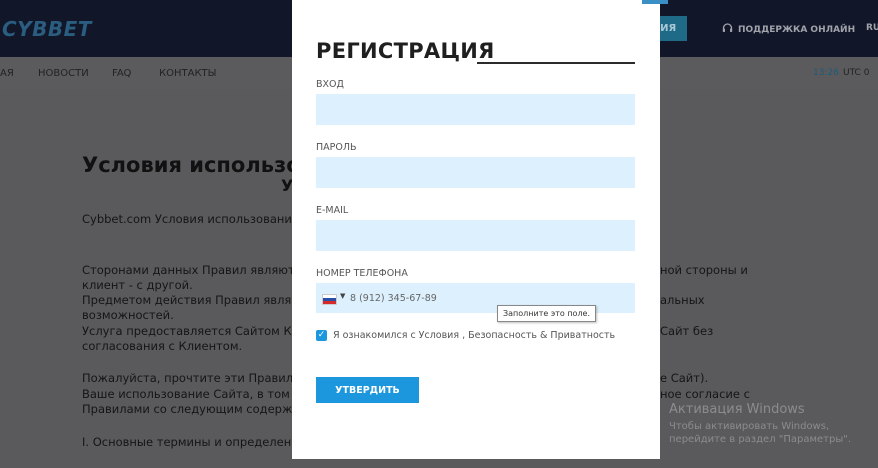  I want to click on nav-item-main: АЯ, so click(7, 73).